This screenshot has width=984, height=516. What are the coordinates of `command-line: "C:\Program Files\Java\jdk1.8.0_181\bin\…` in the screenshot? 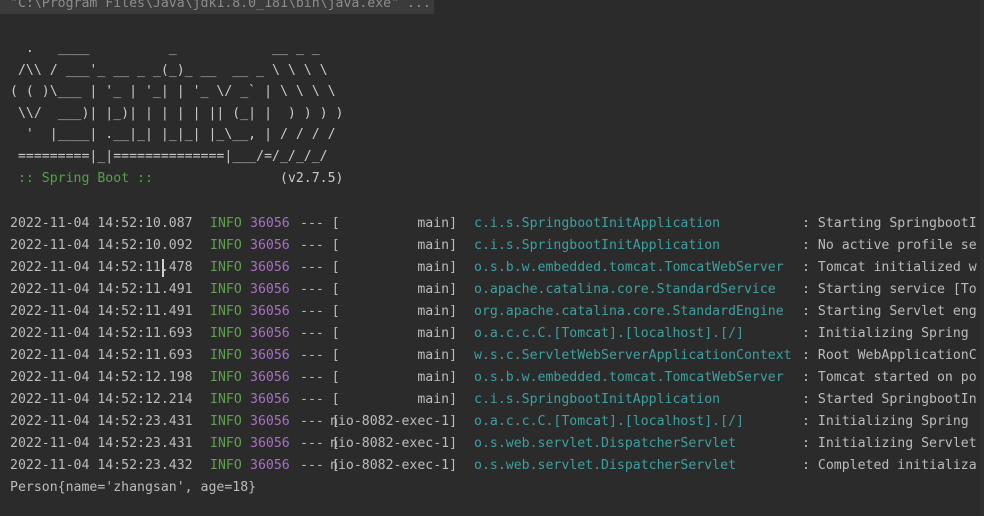 It's located at (217, 7).